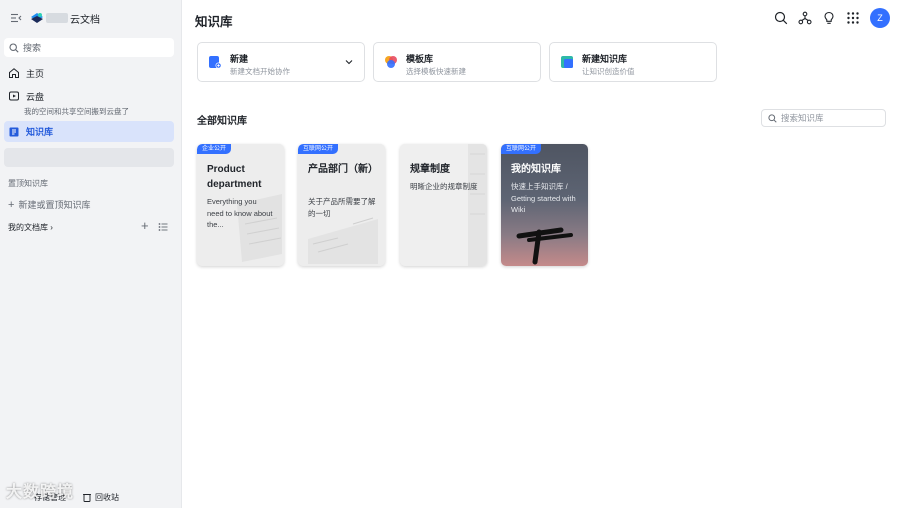  I want to click on sidebar-item-label: 云盘, so click(35, 96).